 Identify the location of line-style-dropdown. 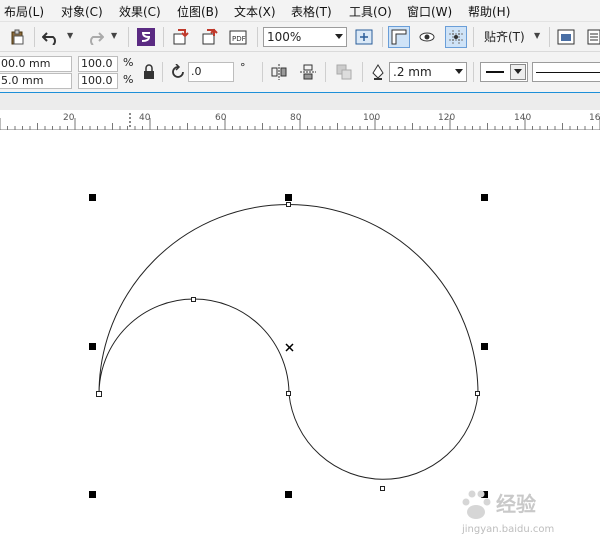
(566, 72).